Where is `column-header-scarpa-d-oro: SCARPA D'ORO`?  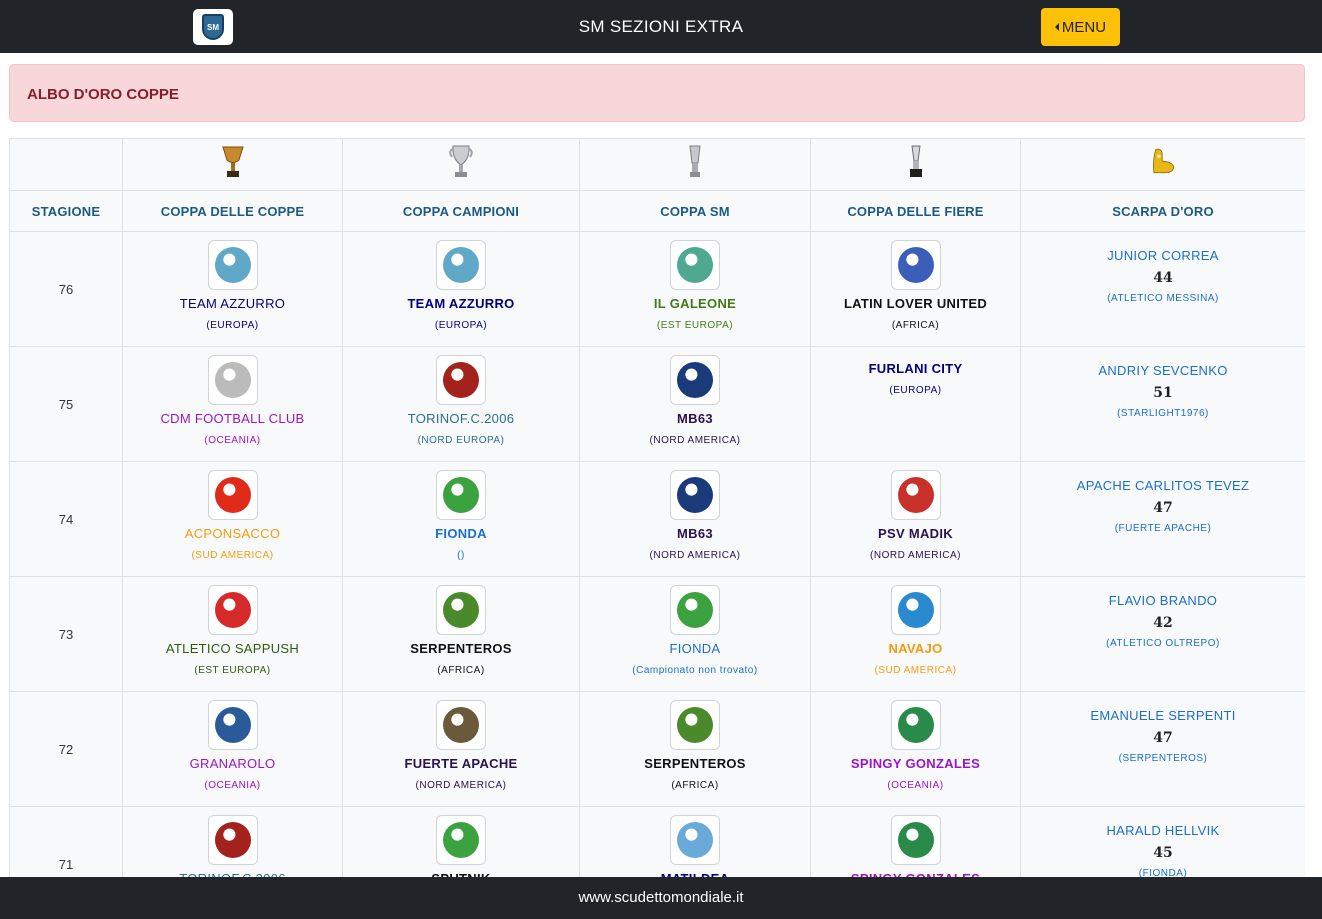
column-header-scarpa-d-oro: SCARPA D'ORO is located at coordinates (1162, 211).